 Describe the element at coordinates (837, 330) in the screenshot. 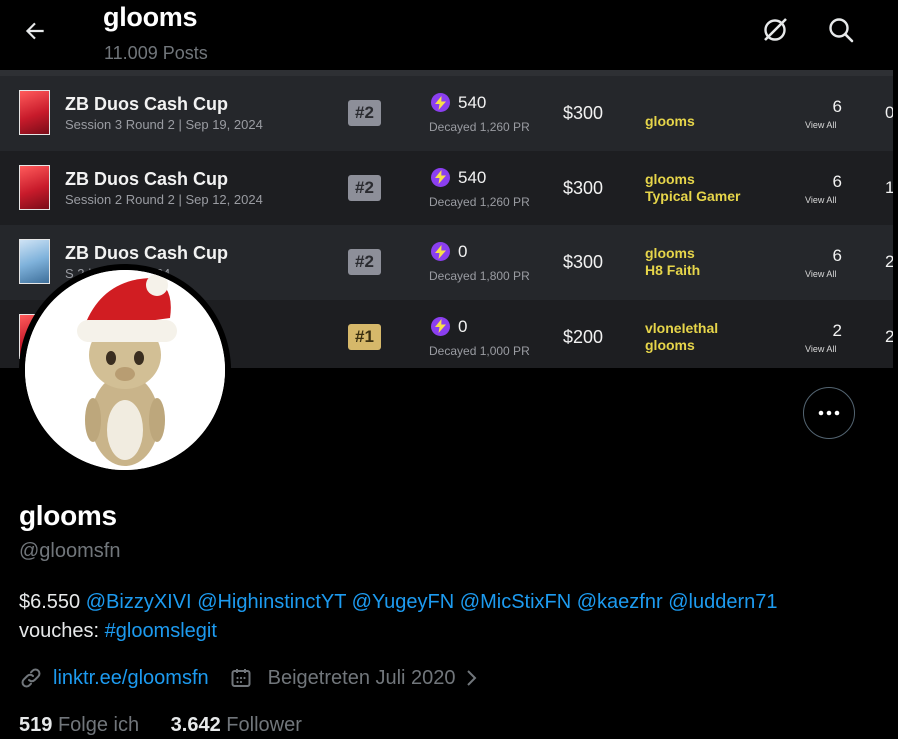

I see `team-count: 2` at that location.